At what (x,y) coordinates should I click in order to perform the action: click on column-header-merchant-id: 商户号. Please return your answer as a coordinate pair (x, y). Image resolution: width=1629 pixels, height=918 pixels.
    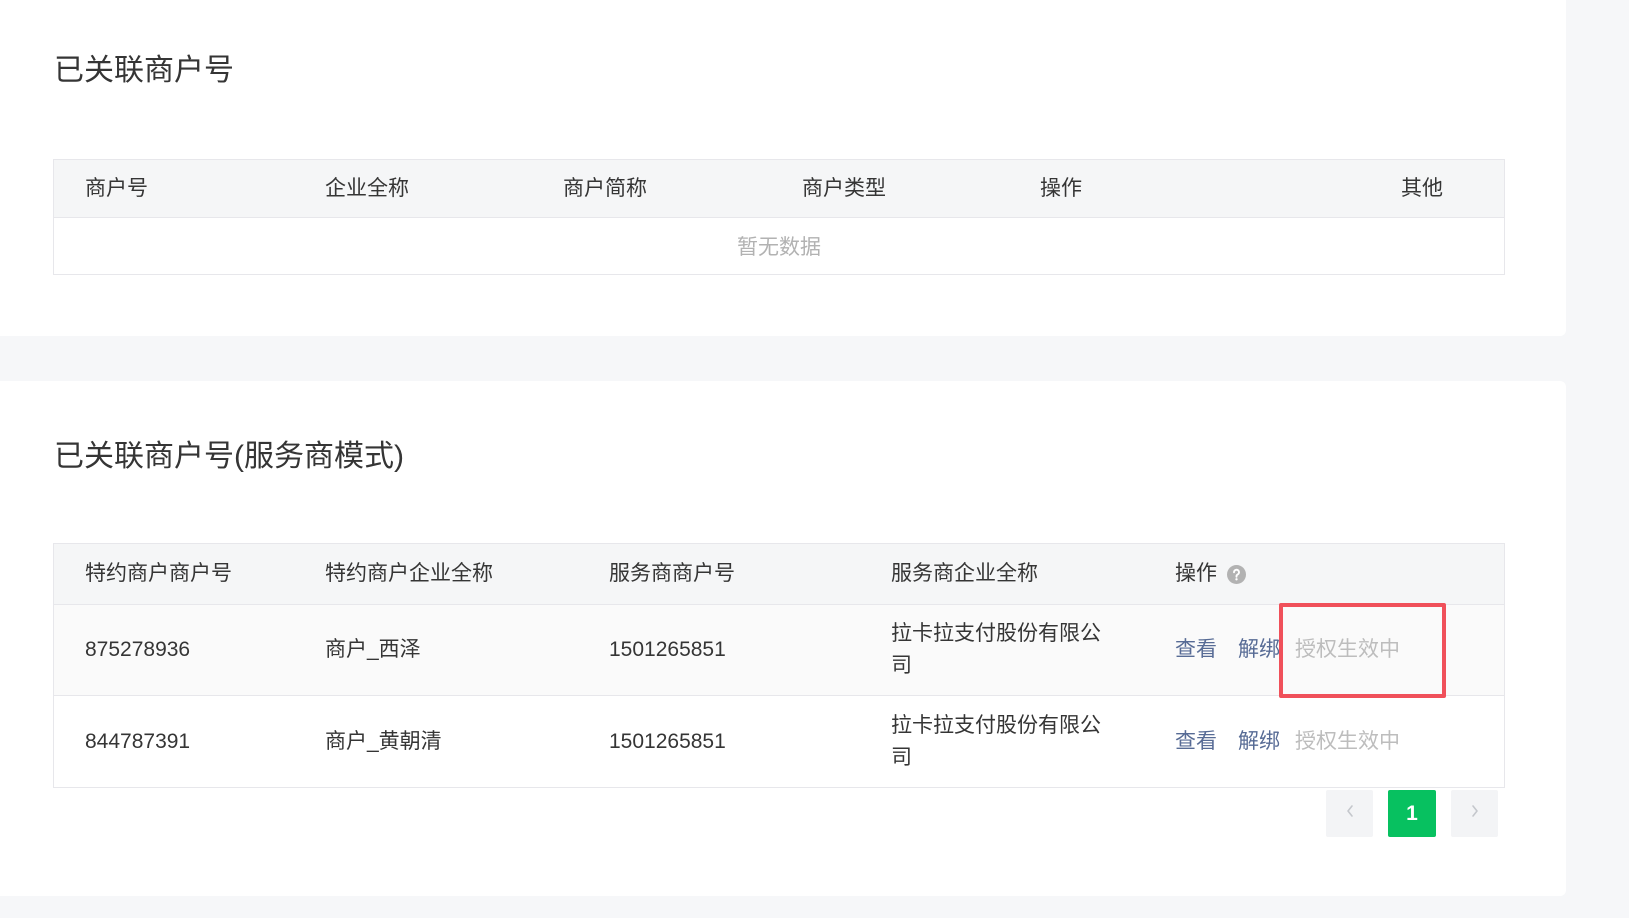
    Looking at the image, I should click on (116, 188).